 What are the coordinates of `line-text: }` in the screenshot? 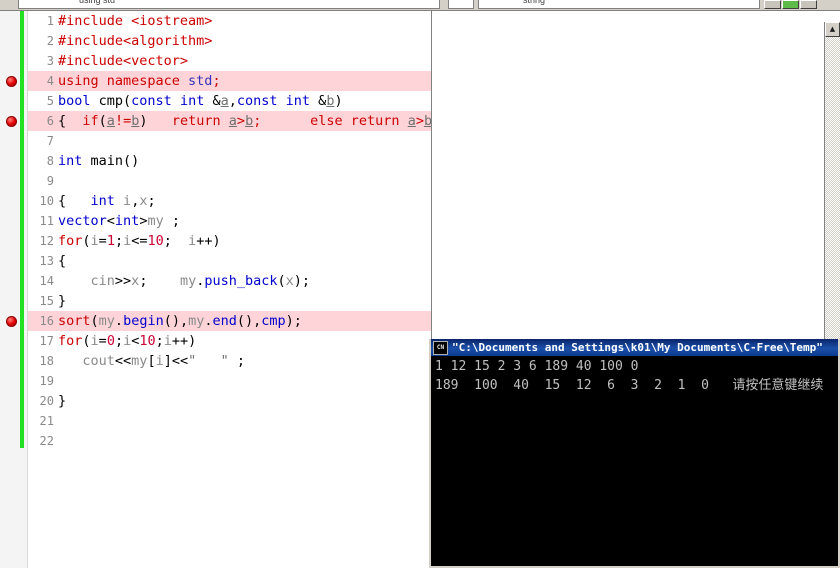 It's located at (60, 401).